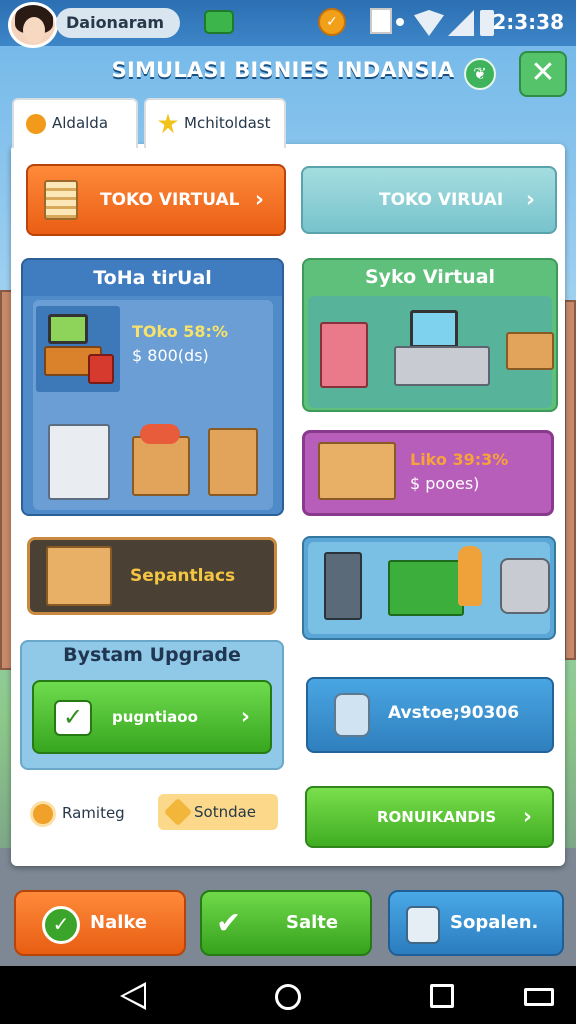 Image resolution: width=576 pixels, height=1024 pixels. Describe the element at coordinates (459, 459) in the screenshot. I see `liko-stat-line1: Liko 39:3%` at that location.